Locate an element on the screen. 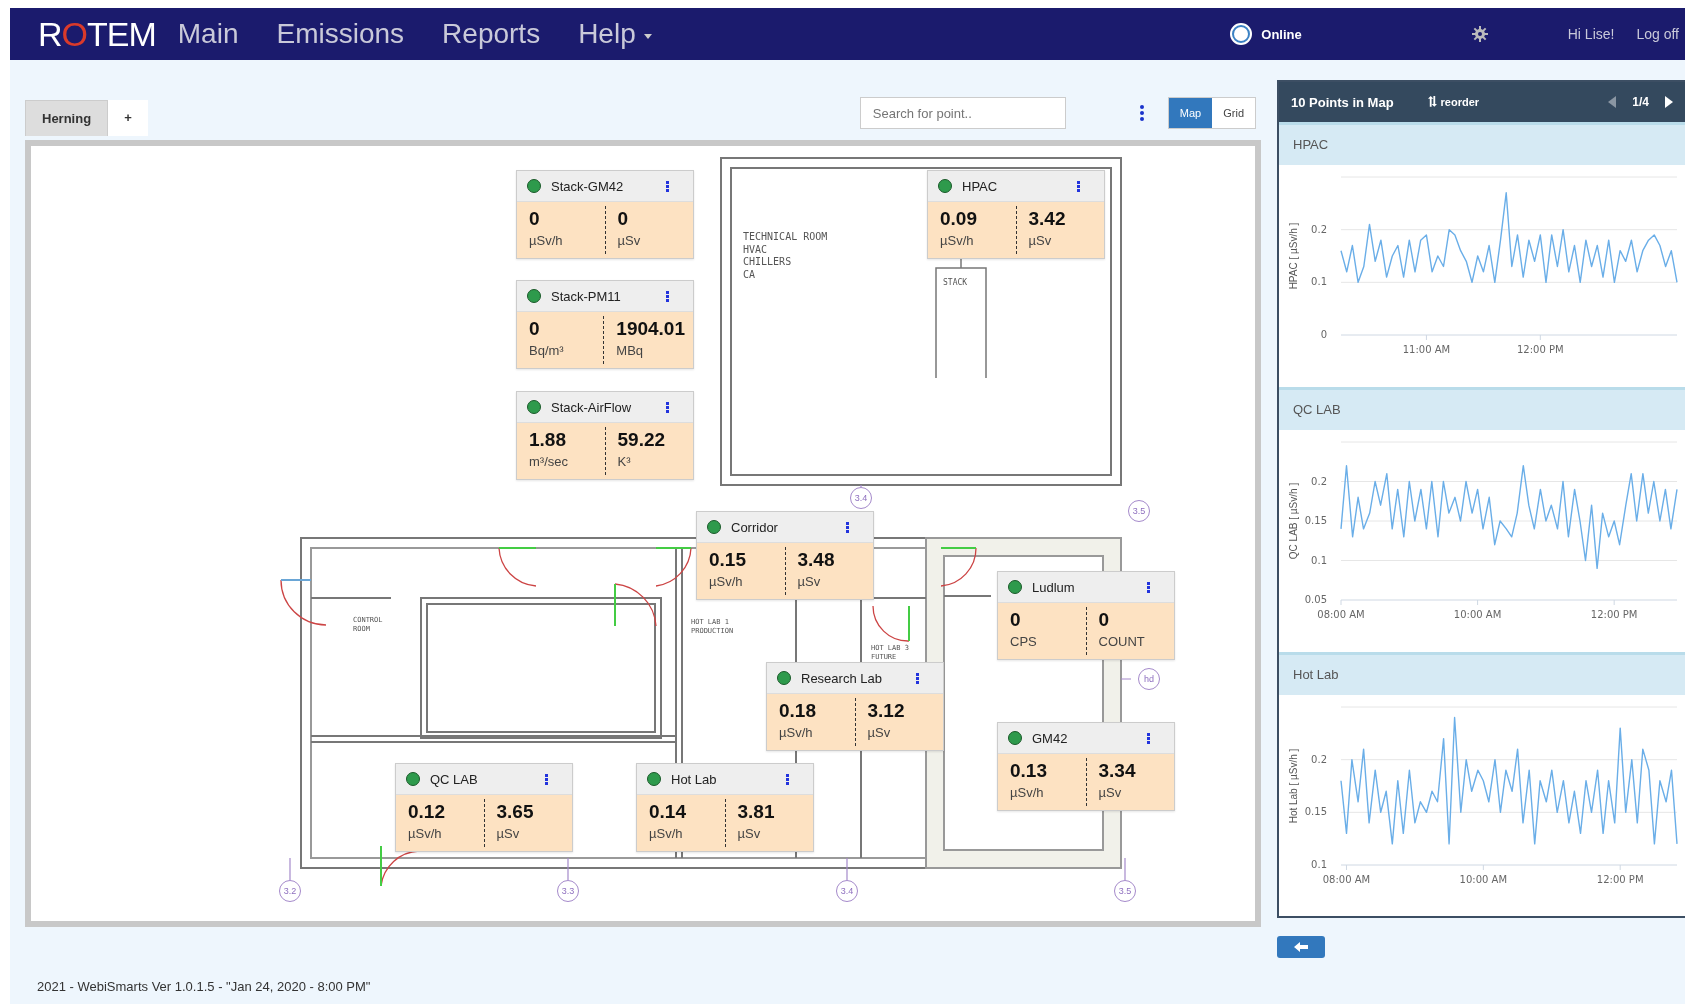 This screenshot has height=1004, width=1685. y-axis-label: QC LAB [ µSv/h ] is located at coordinates (1293, 521).